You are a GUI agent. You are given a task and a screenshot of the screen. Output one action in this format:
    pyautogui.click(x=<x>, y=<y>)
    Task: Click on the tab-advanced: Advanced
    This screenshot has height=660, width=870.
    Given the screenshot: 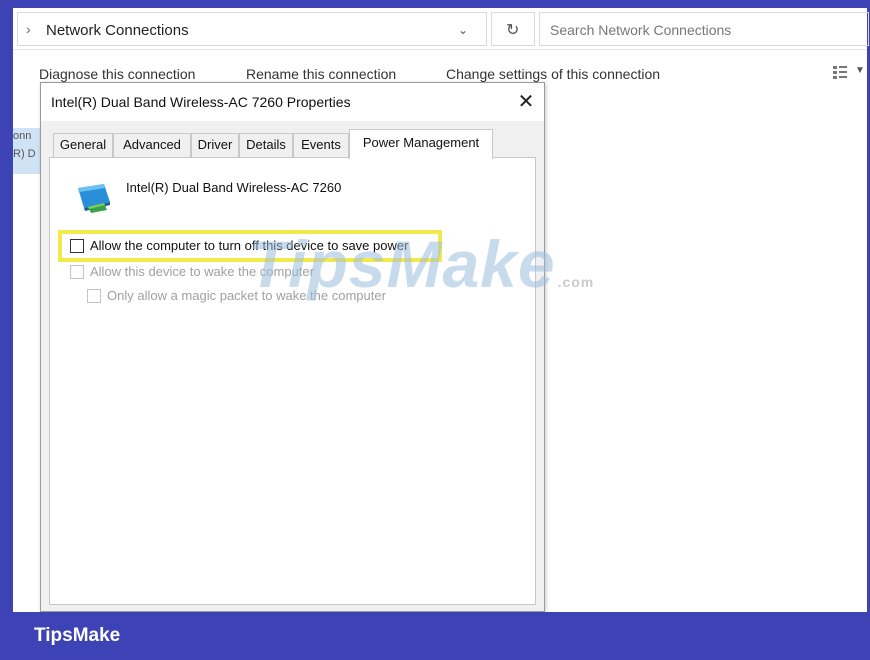 What is the action you would take?
    pyautogui.click(x=152, y=145)
    